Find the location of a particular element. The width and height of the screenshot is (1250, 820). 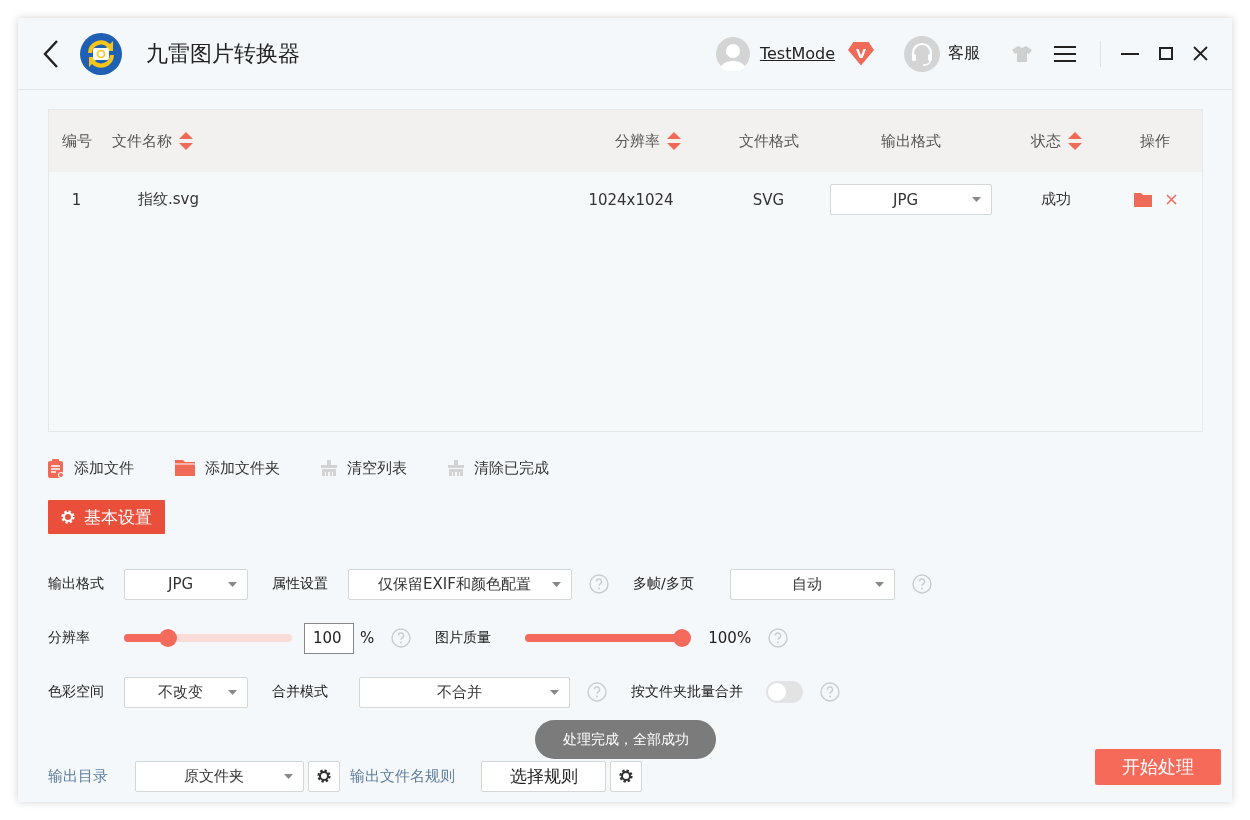

column-header: 编号 is located at coordinates (76, 141).